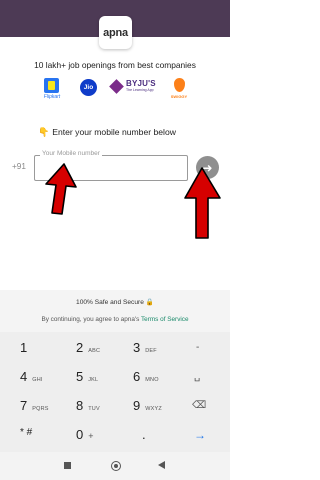 This screenshot has height=480, width=320. What do you see at coordinates (51, 85) in the screenshot?
I see `flipkart-bag-icon` at bounding box center [51, 85].